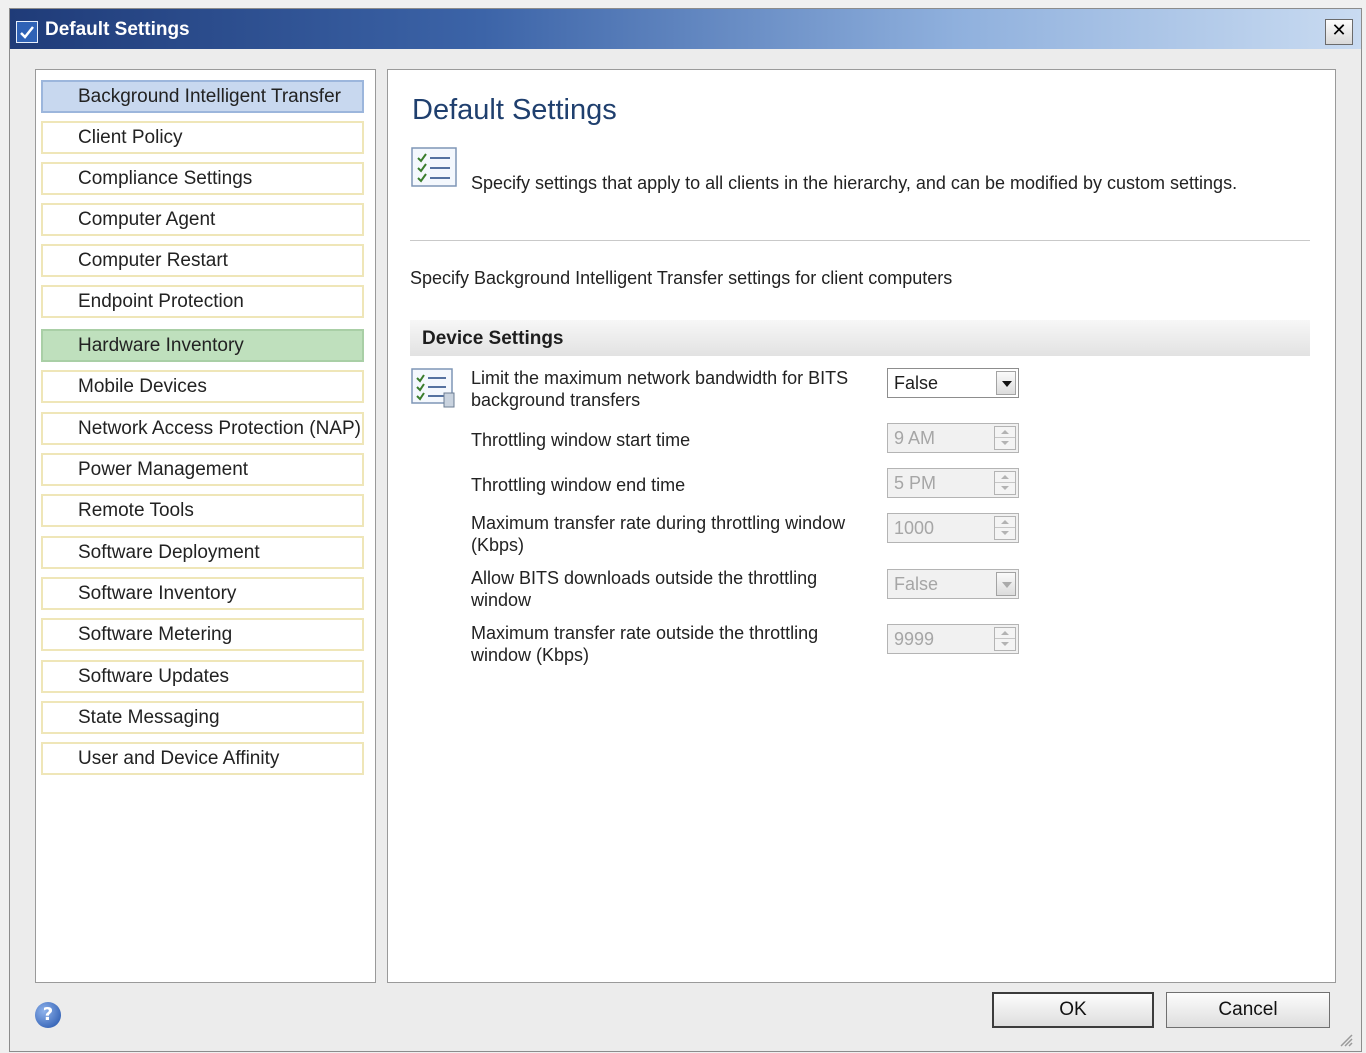  Describe the element at coordinates (581, 440) in the screenshot. I see `setting-label-throttling-start: Throttling window start time` at that location.